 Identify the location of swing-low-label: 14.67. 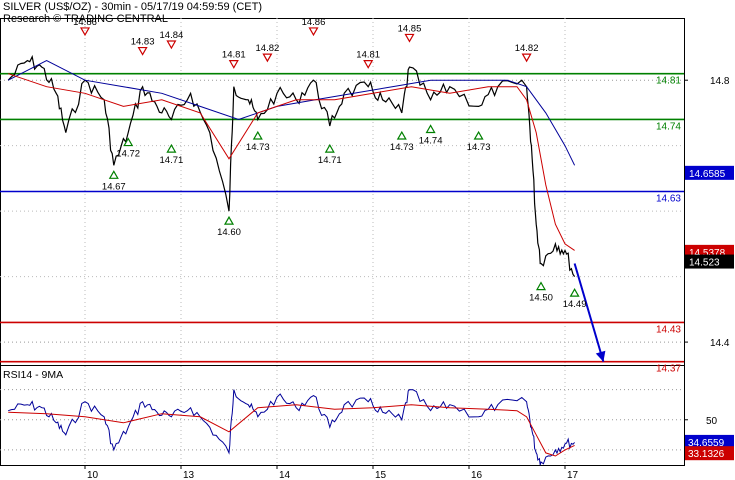
(114, 186).